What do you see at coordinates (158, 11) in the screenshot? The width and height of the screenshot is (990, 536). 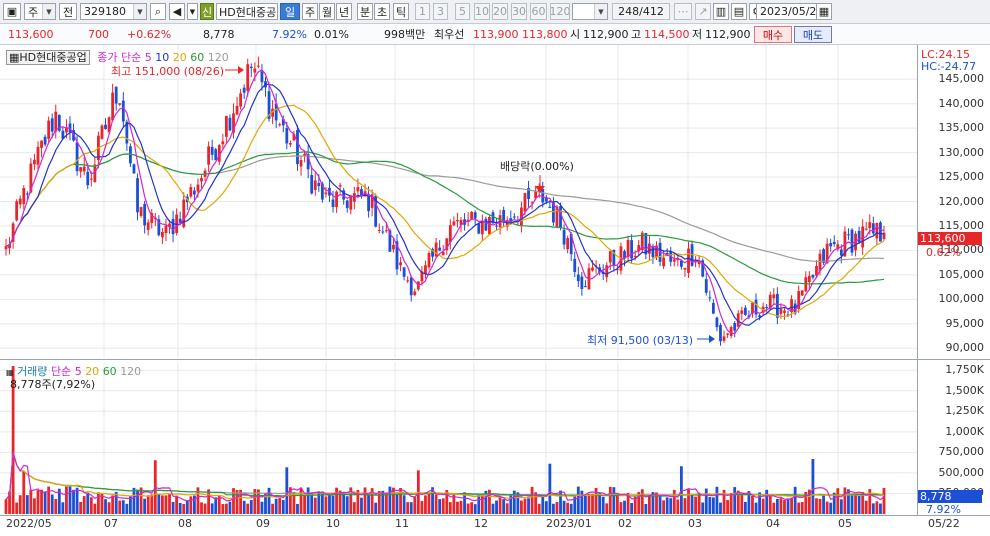 I see `search-icon: ⌕` at bounding box center [158, 11].